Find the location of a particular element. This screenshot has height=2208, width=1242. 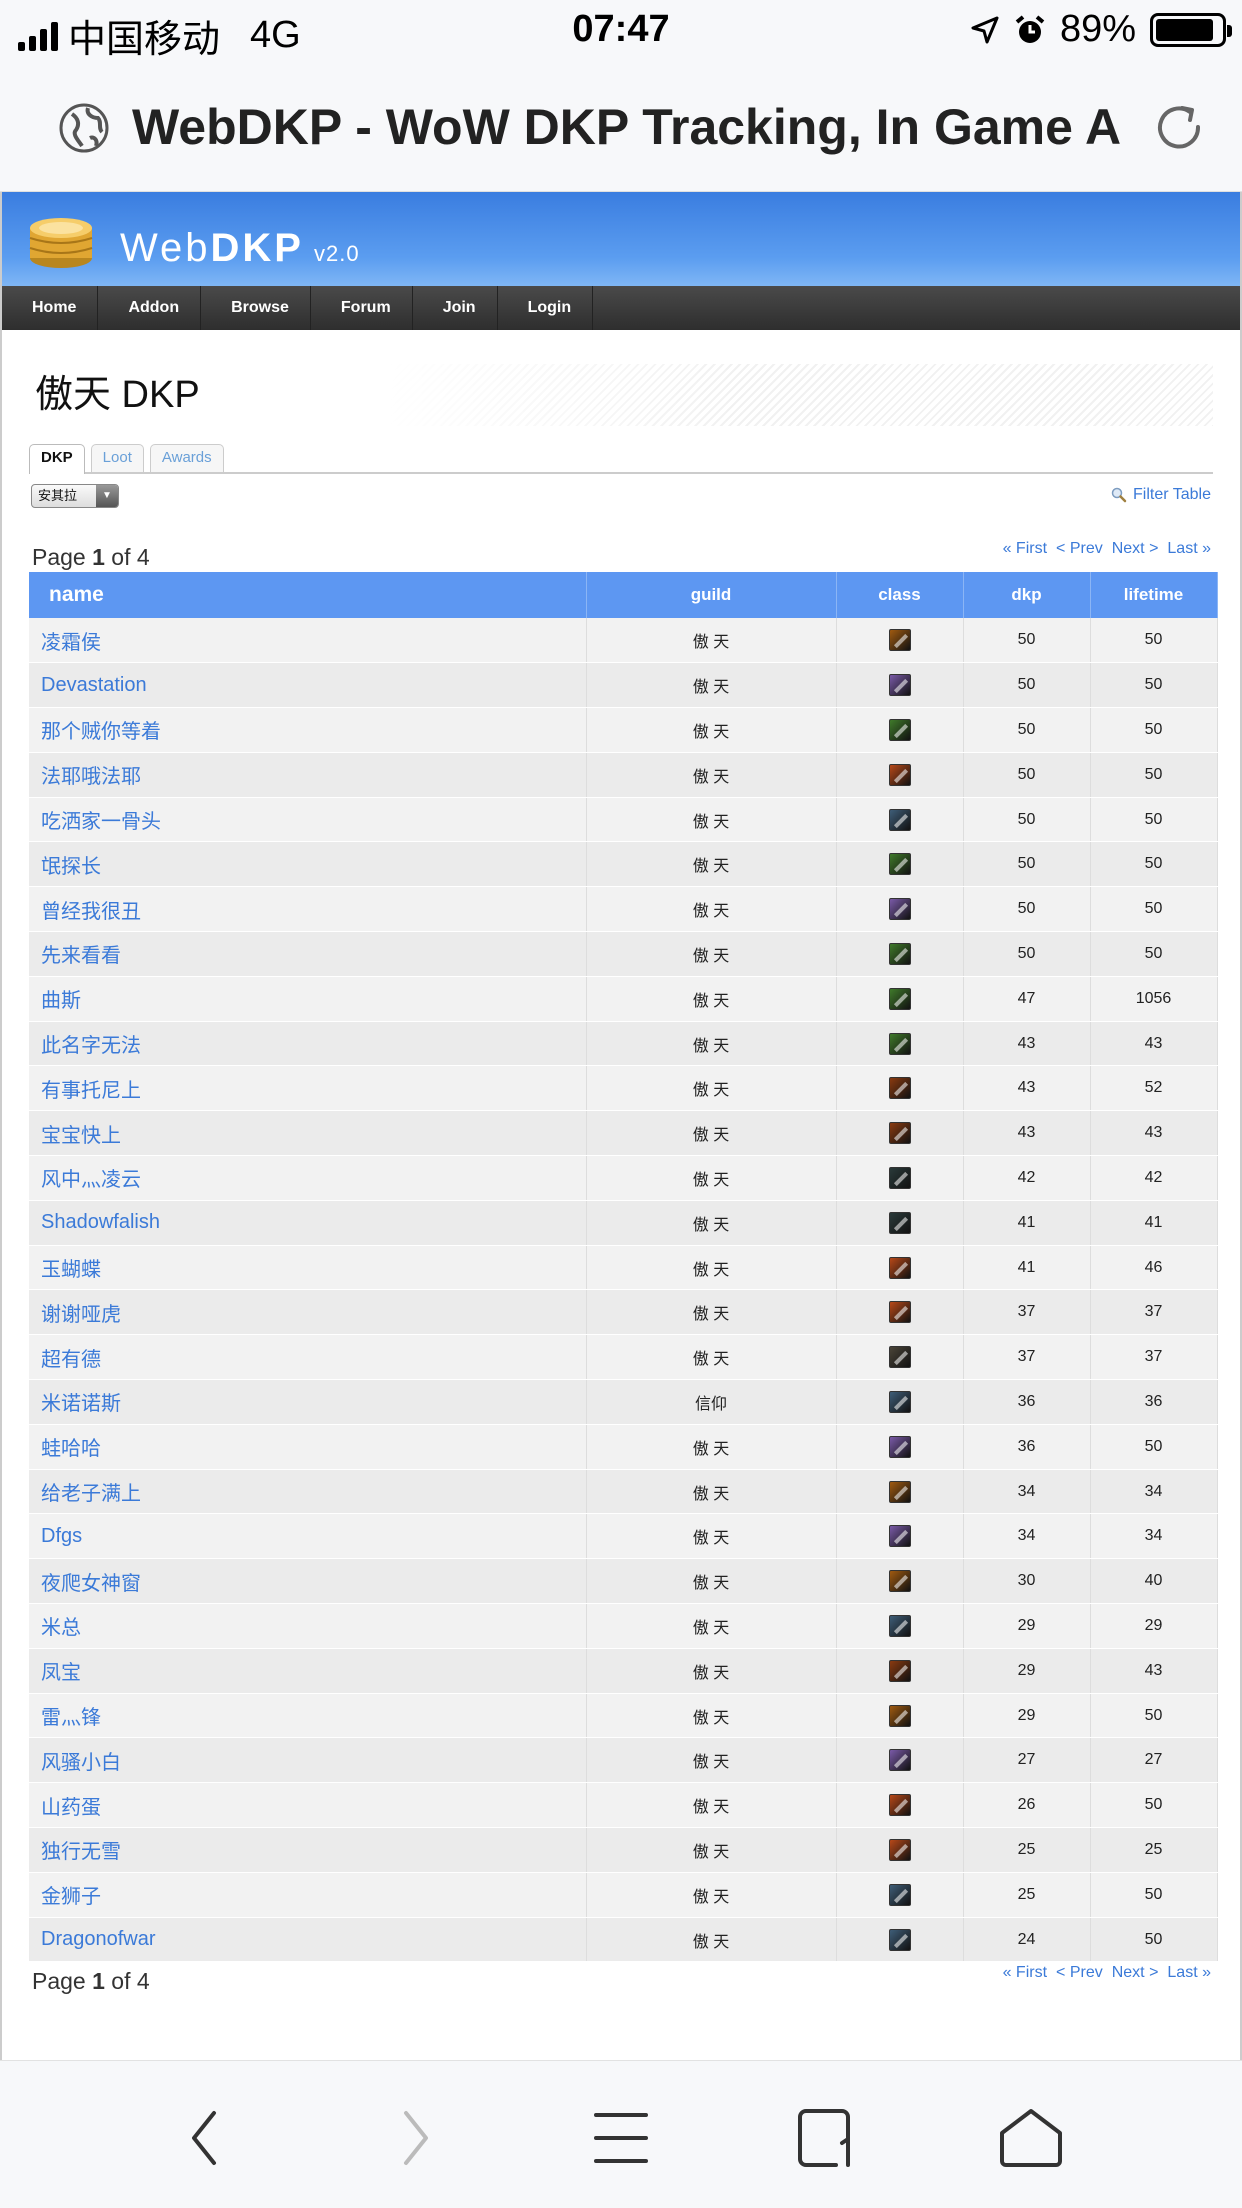

cell-name: 蛙哈哈 is located at coordinates (308, 1447).